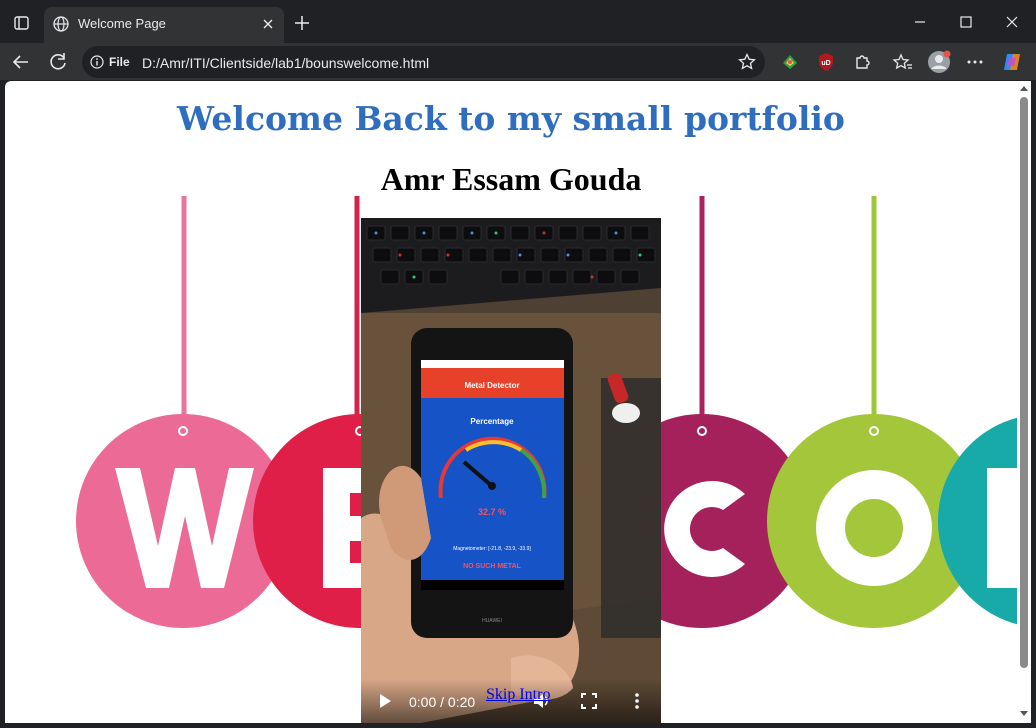  I want to click on close-window-icon, so click(1012, 22).